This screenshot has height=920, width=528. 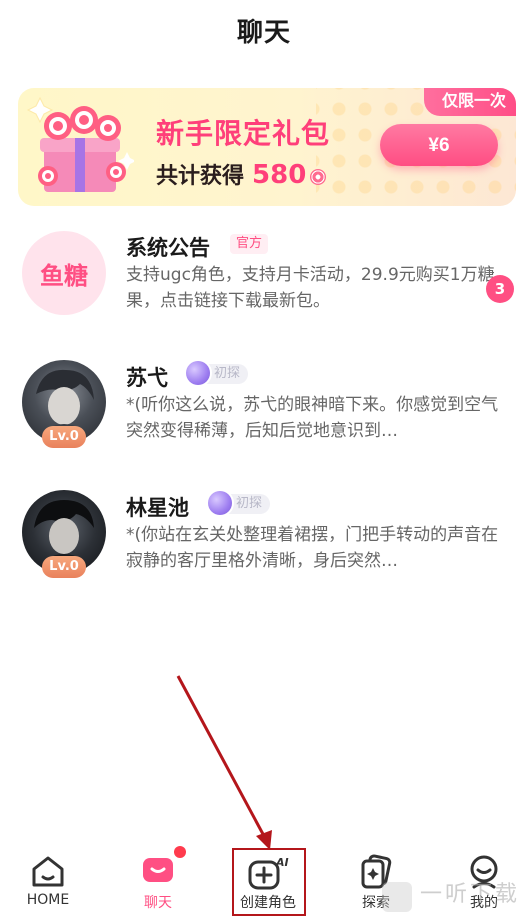 I want to click on limited-once-badge: 仅限一次, so click(x=469, y=102).